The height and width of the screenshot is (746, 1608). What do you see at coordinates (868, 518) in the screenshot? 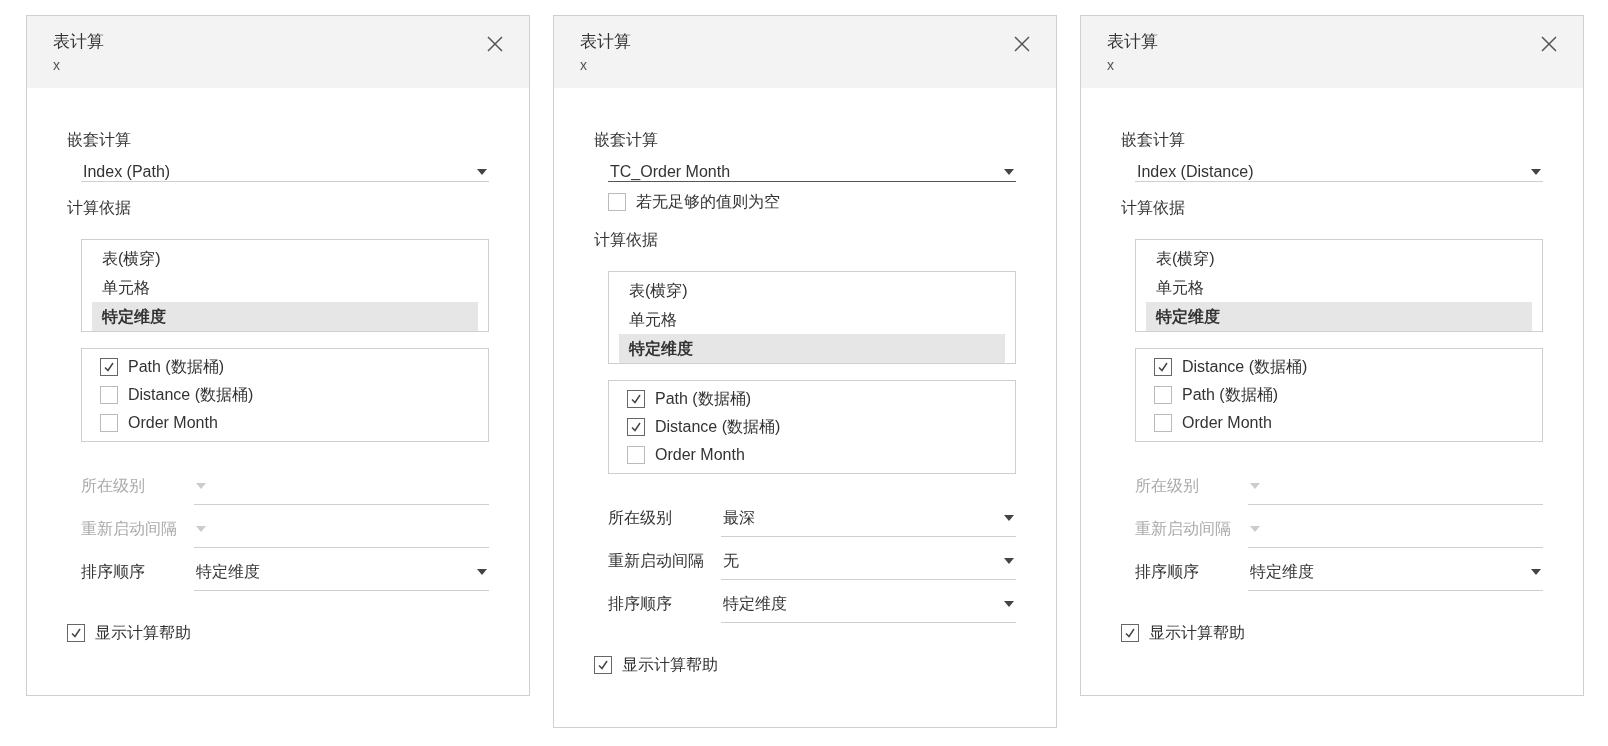
I see `setting-dropdown: 最深` at bounding box center [868, 518].